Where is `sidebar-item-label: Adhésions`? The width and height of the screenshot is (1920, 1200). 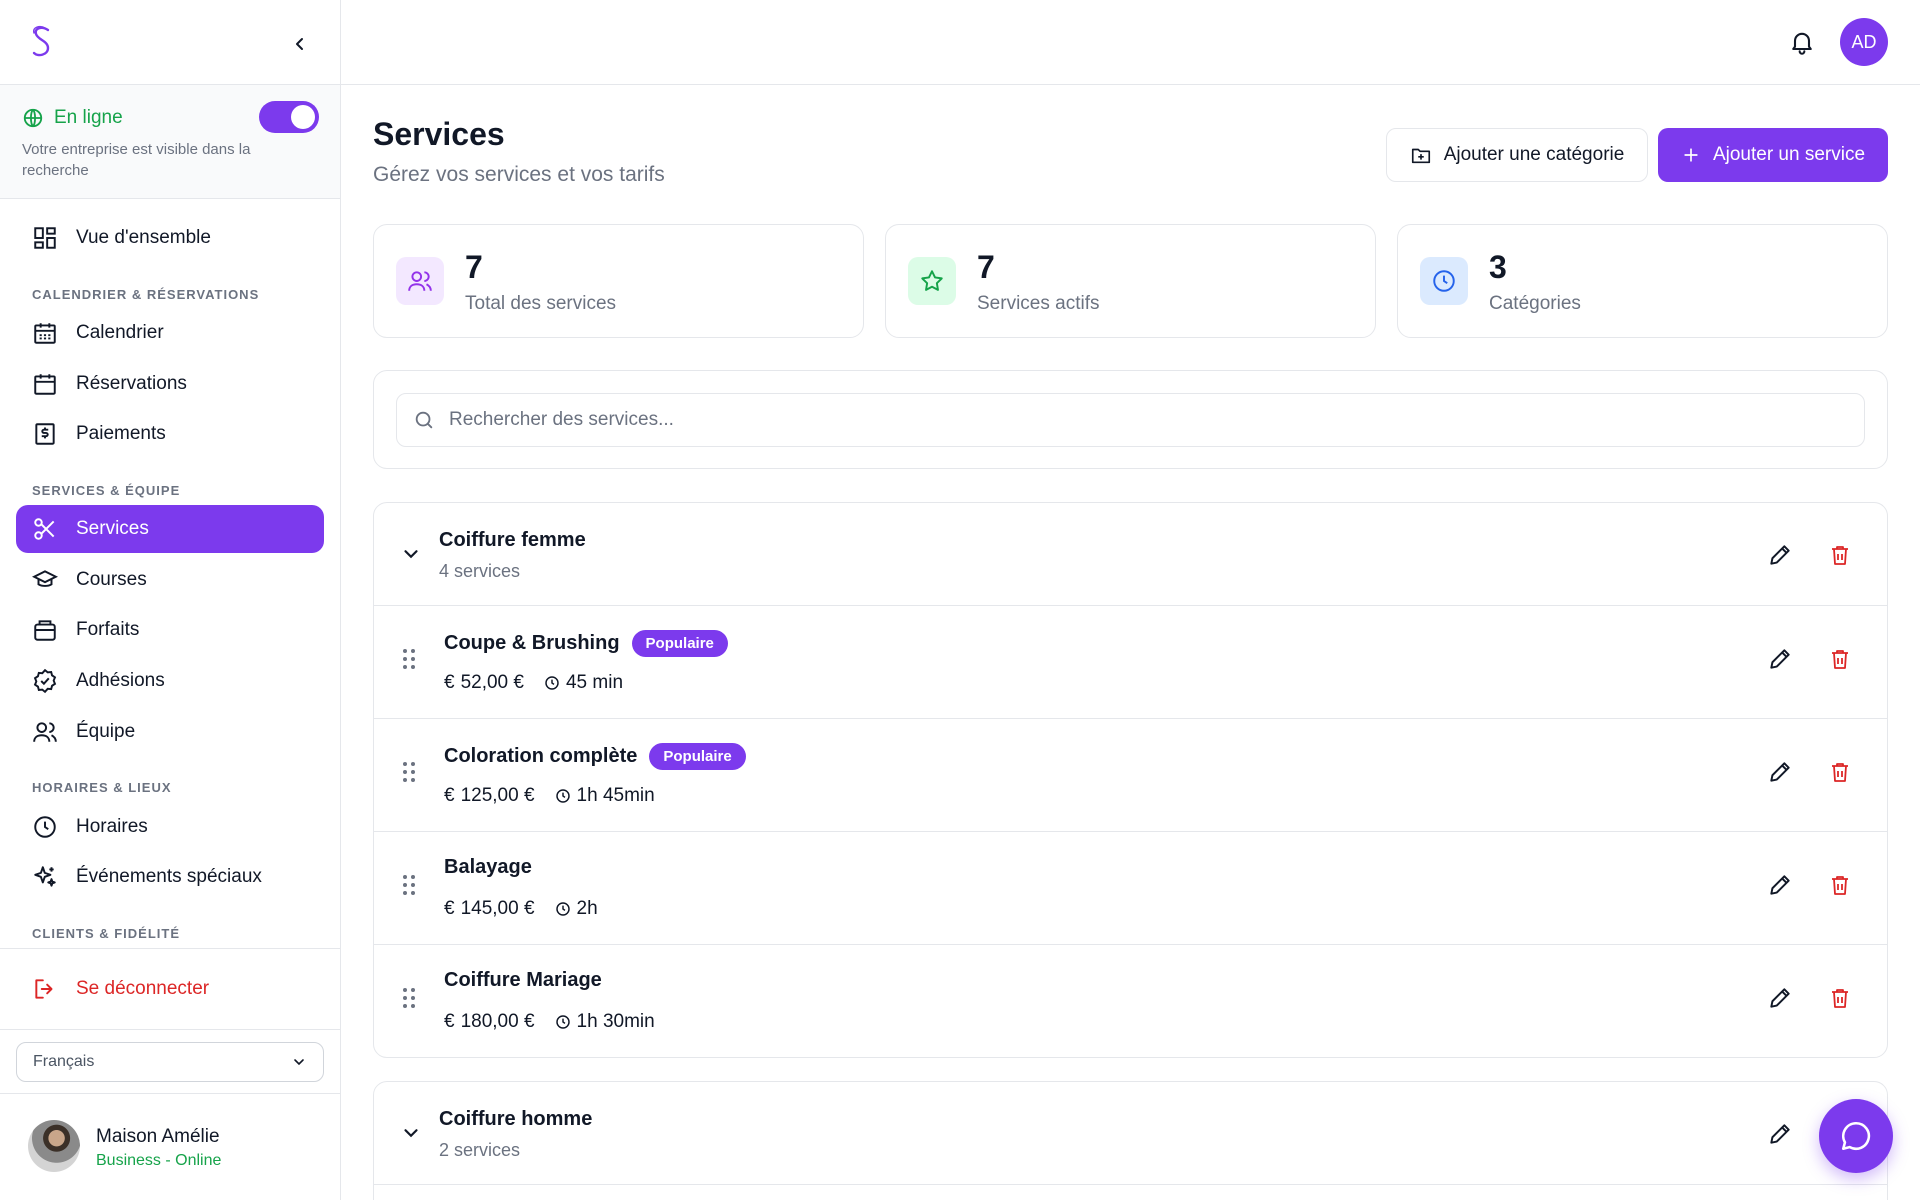
sidebar-item-label: Adhésions is located at coordinates (120, 680).